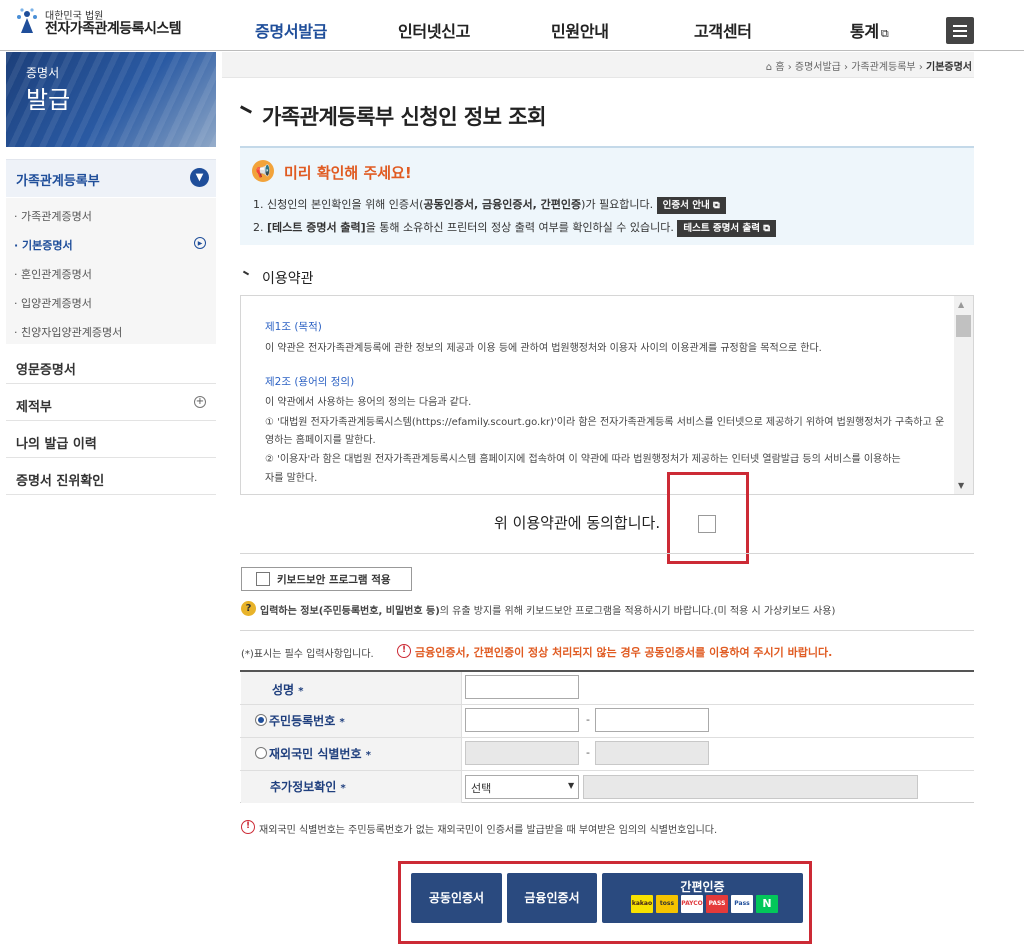 Image resolution: width=1024 pixels, height=947 pixels. What do you see at coordinates (960, 26) in the screenshot?
I see `hamburger-icon` at bounding box center [960, 26].